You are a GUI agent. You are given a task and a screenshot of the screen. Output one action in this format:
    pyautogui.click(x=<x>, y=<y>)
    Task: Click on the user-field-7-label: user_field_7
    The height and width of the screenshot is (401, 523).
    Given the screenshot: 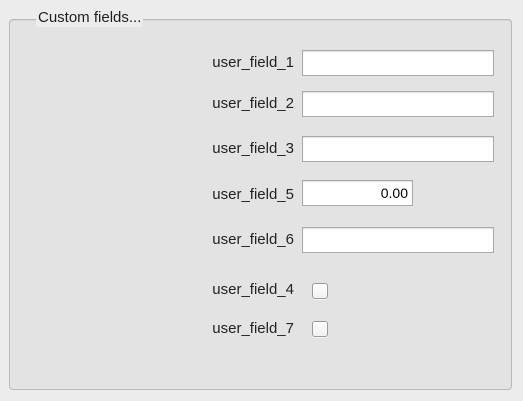 What is the action you would take?
    pyautogui.click(x=253, y=328)
    